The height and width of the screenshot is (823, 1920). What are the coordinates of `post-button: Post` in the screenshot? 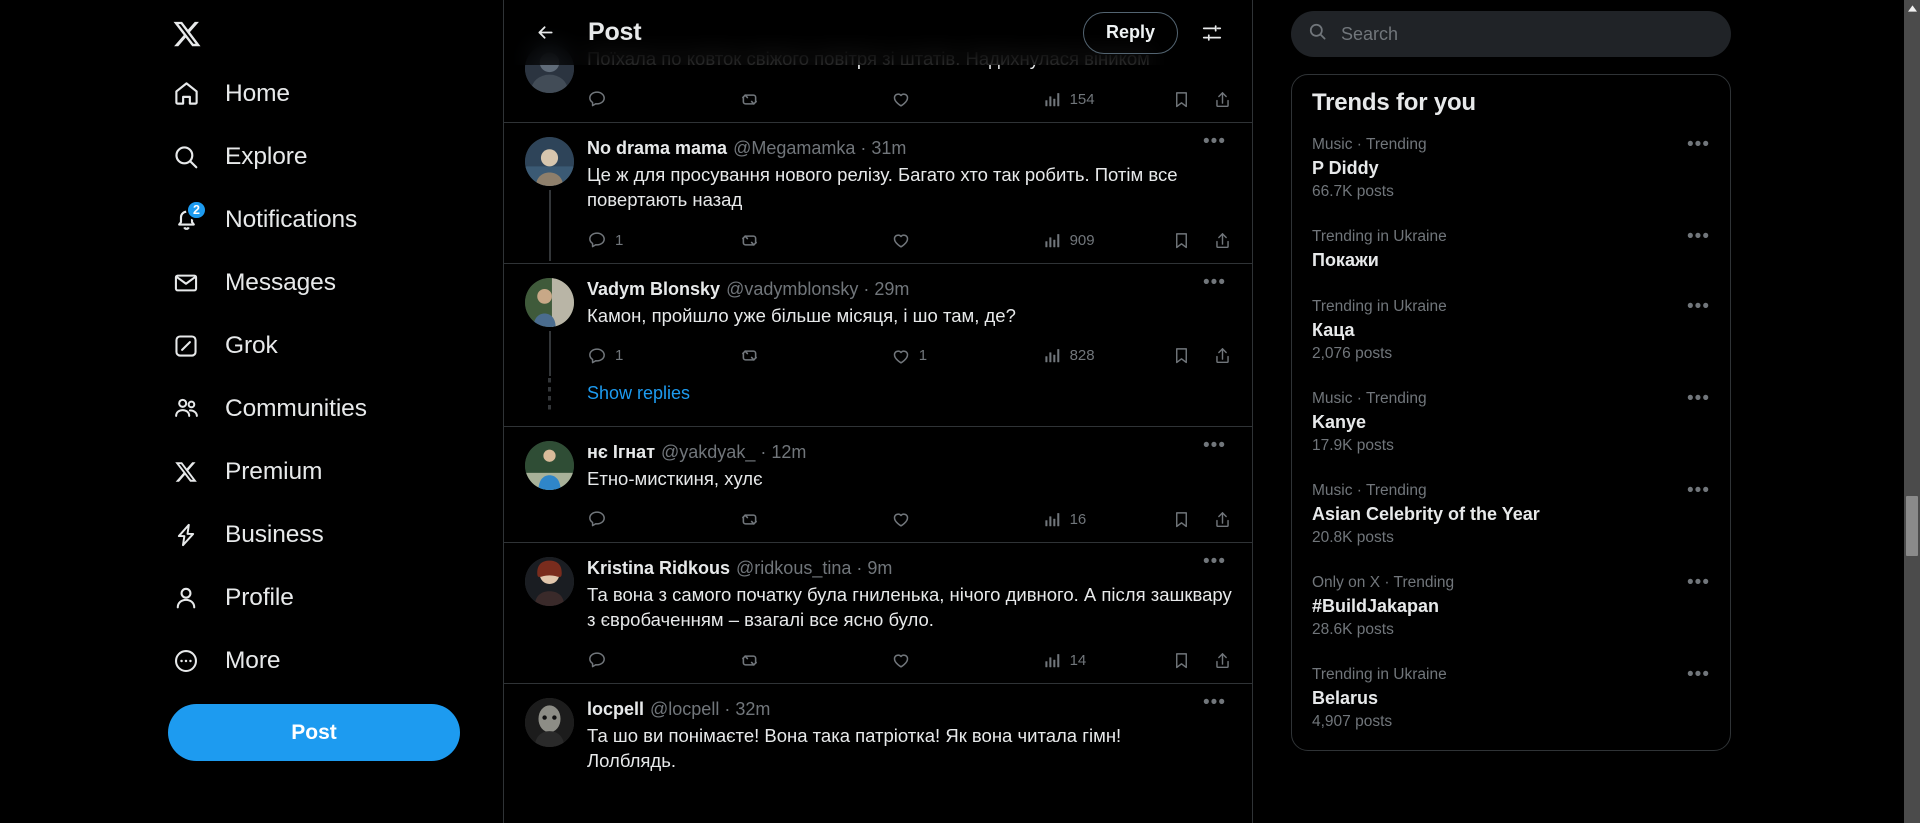 It's located at (314, 732).